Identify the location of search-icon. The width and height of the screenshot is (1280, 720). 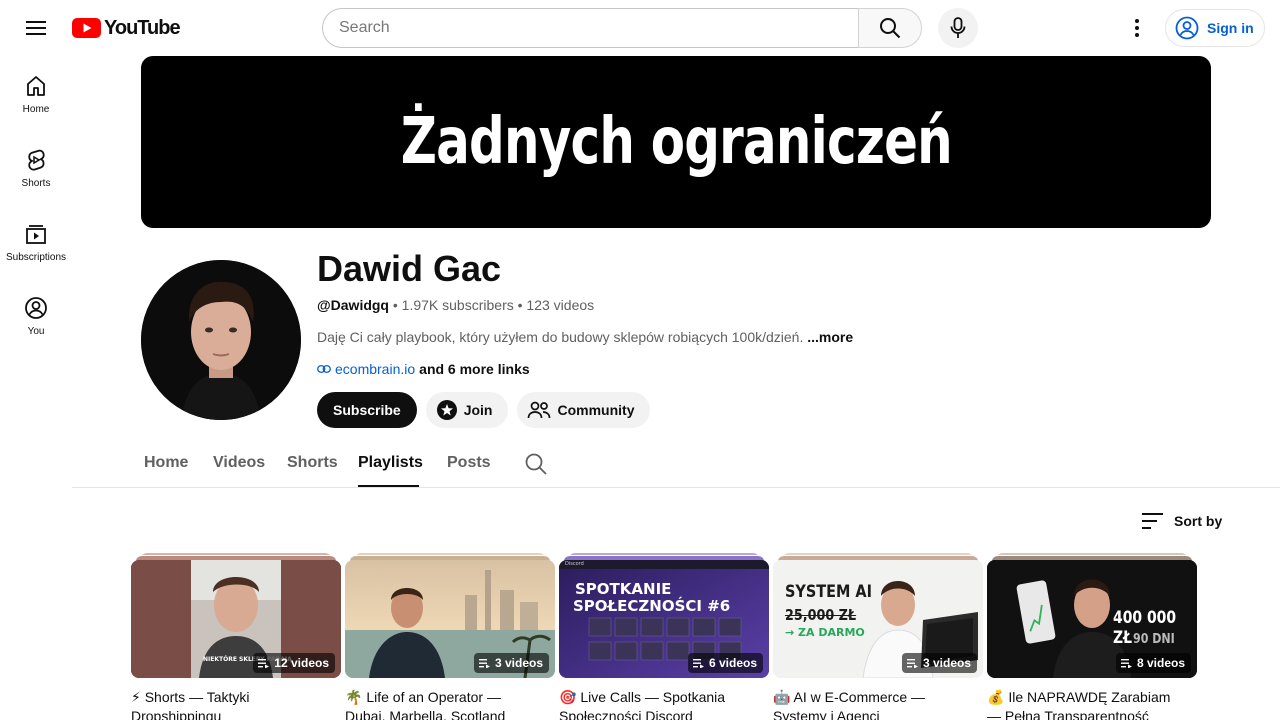
(890, 28).